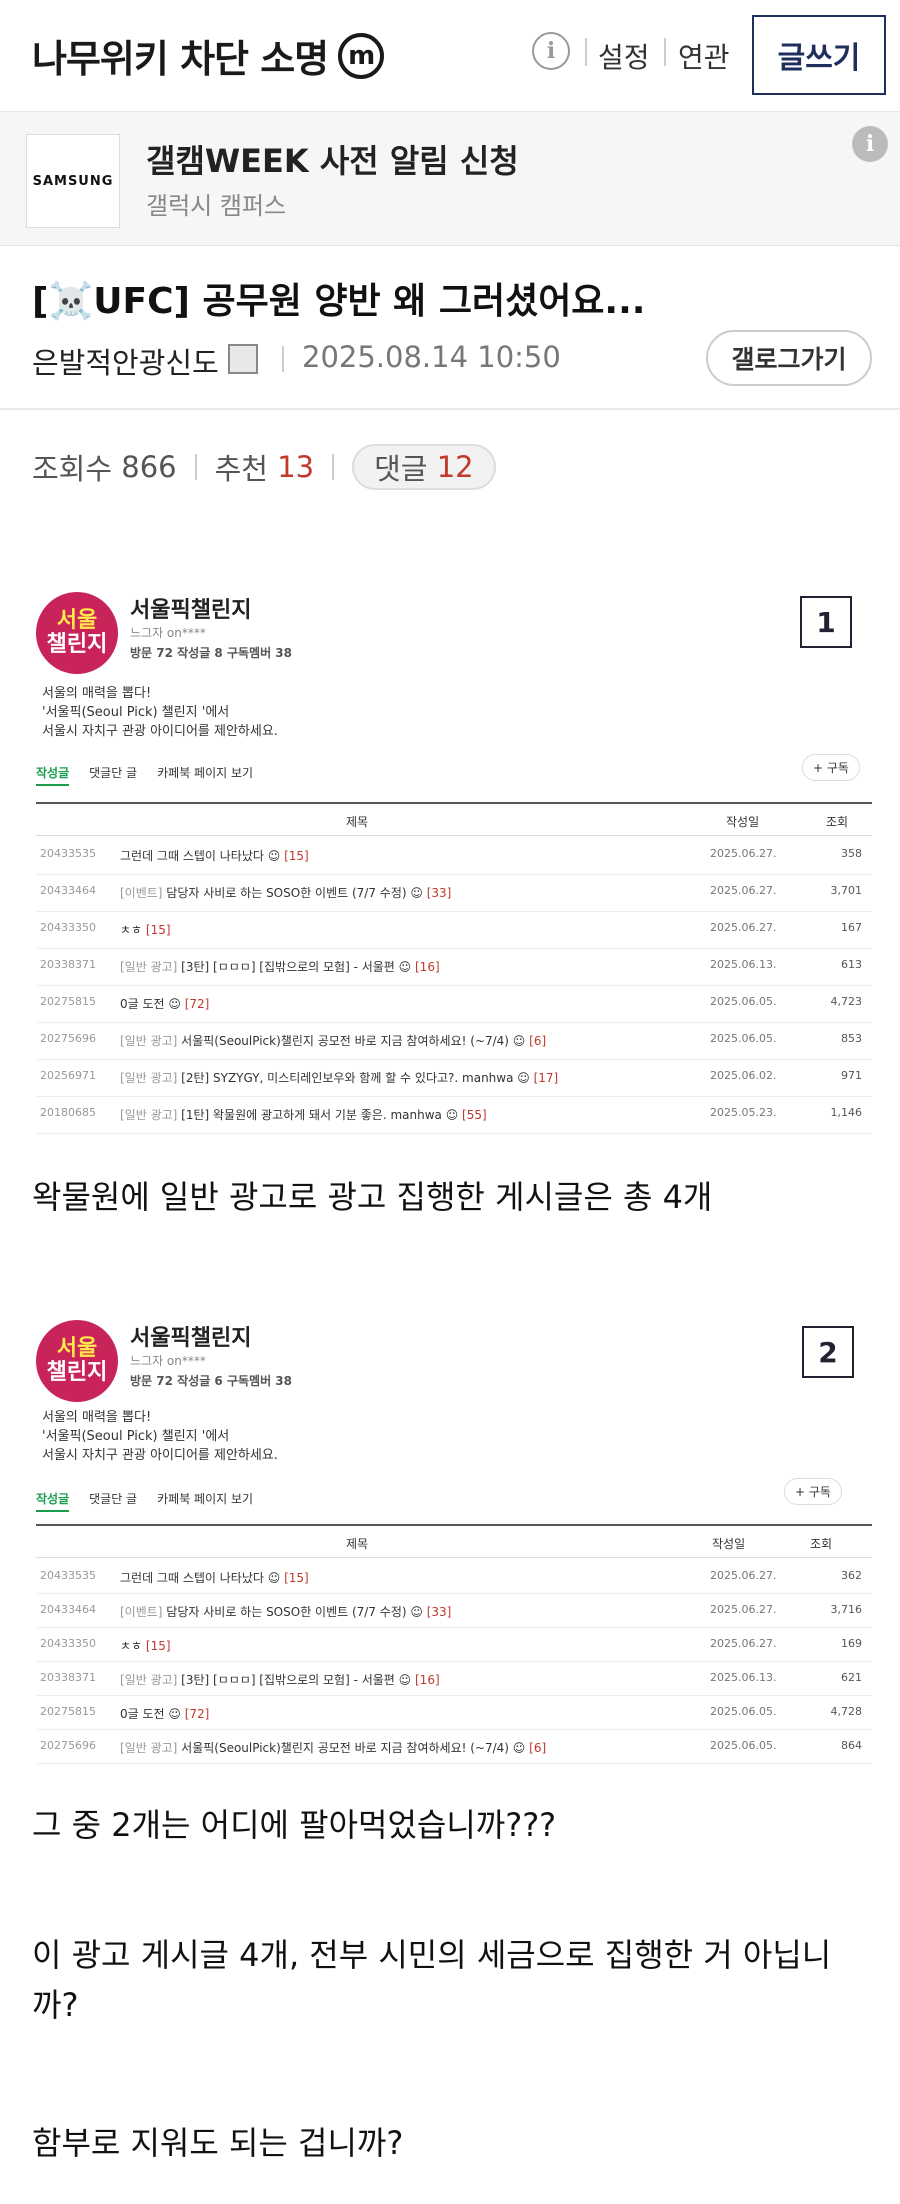 The height and width of the screenshot is (2204, 900). What do you see at coordinates (168, 1361) in the screenshot?
I see `member-level: 느그자 on****` at bounding box center [168, 1361].